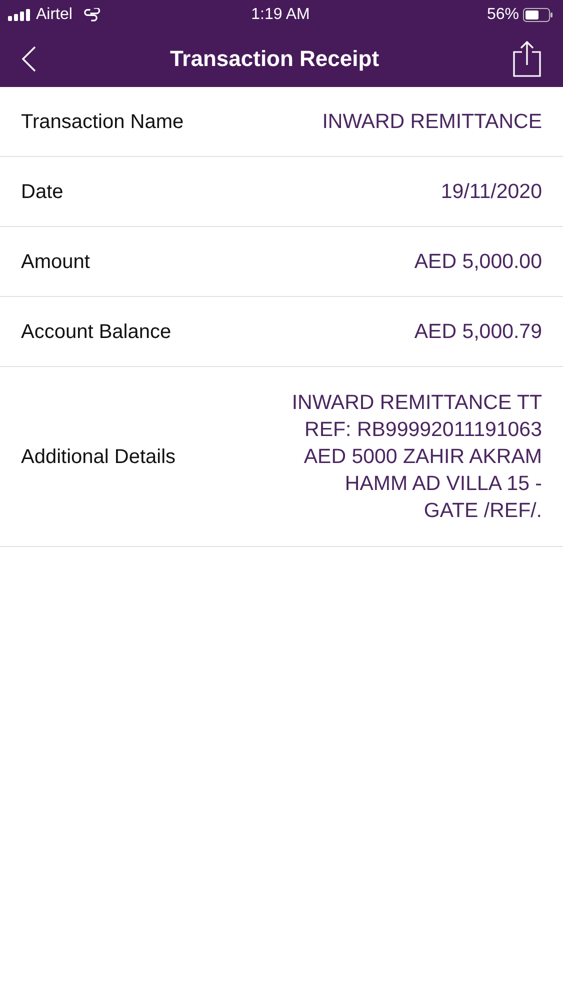  I want to click on field-label: Amount, so click(55, 262).